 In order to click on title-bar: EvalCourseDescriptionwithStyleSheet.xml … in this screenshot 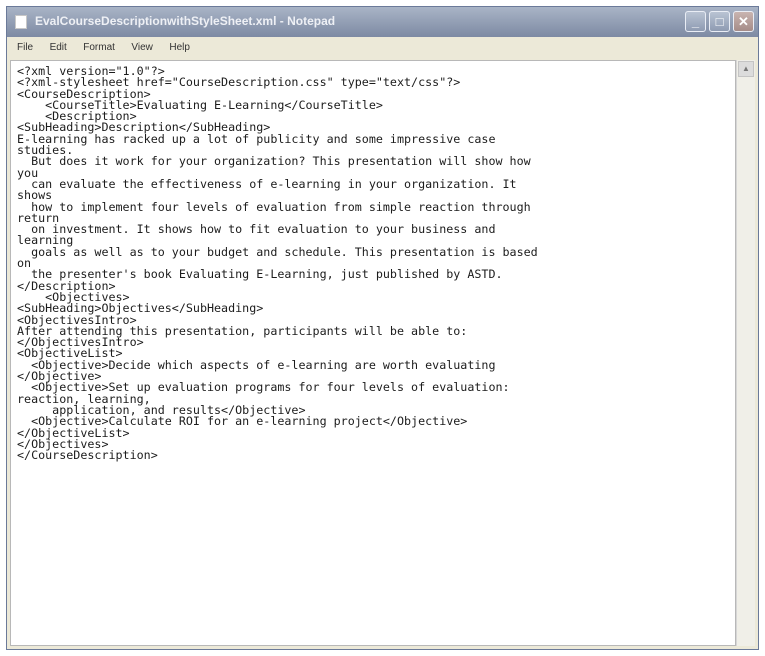, I will do `click(382, 22)`.